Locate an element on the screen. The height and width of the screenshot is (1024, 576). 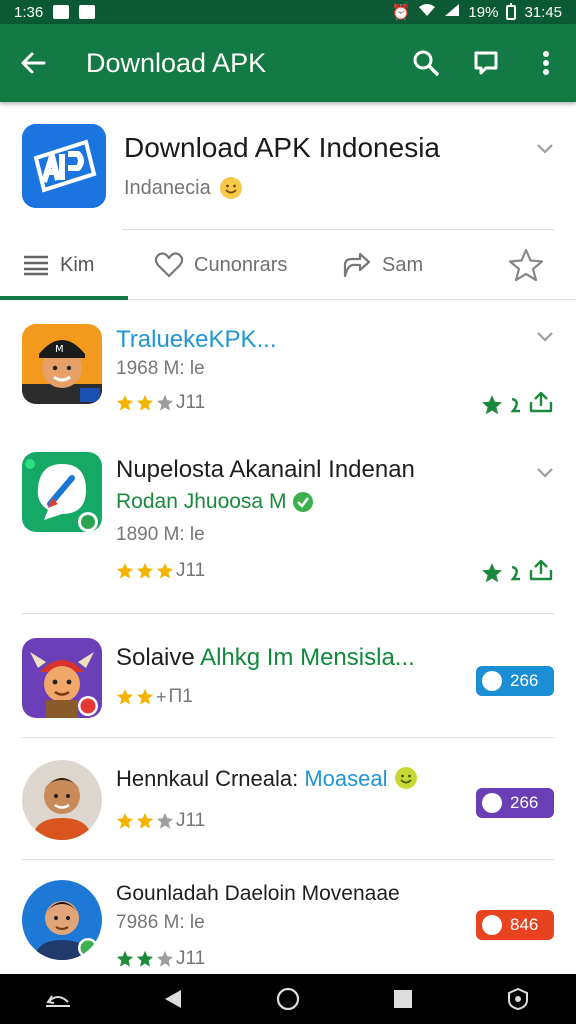
tab-kim: Kim is located at coordinates (58, 265).